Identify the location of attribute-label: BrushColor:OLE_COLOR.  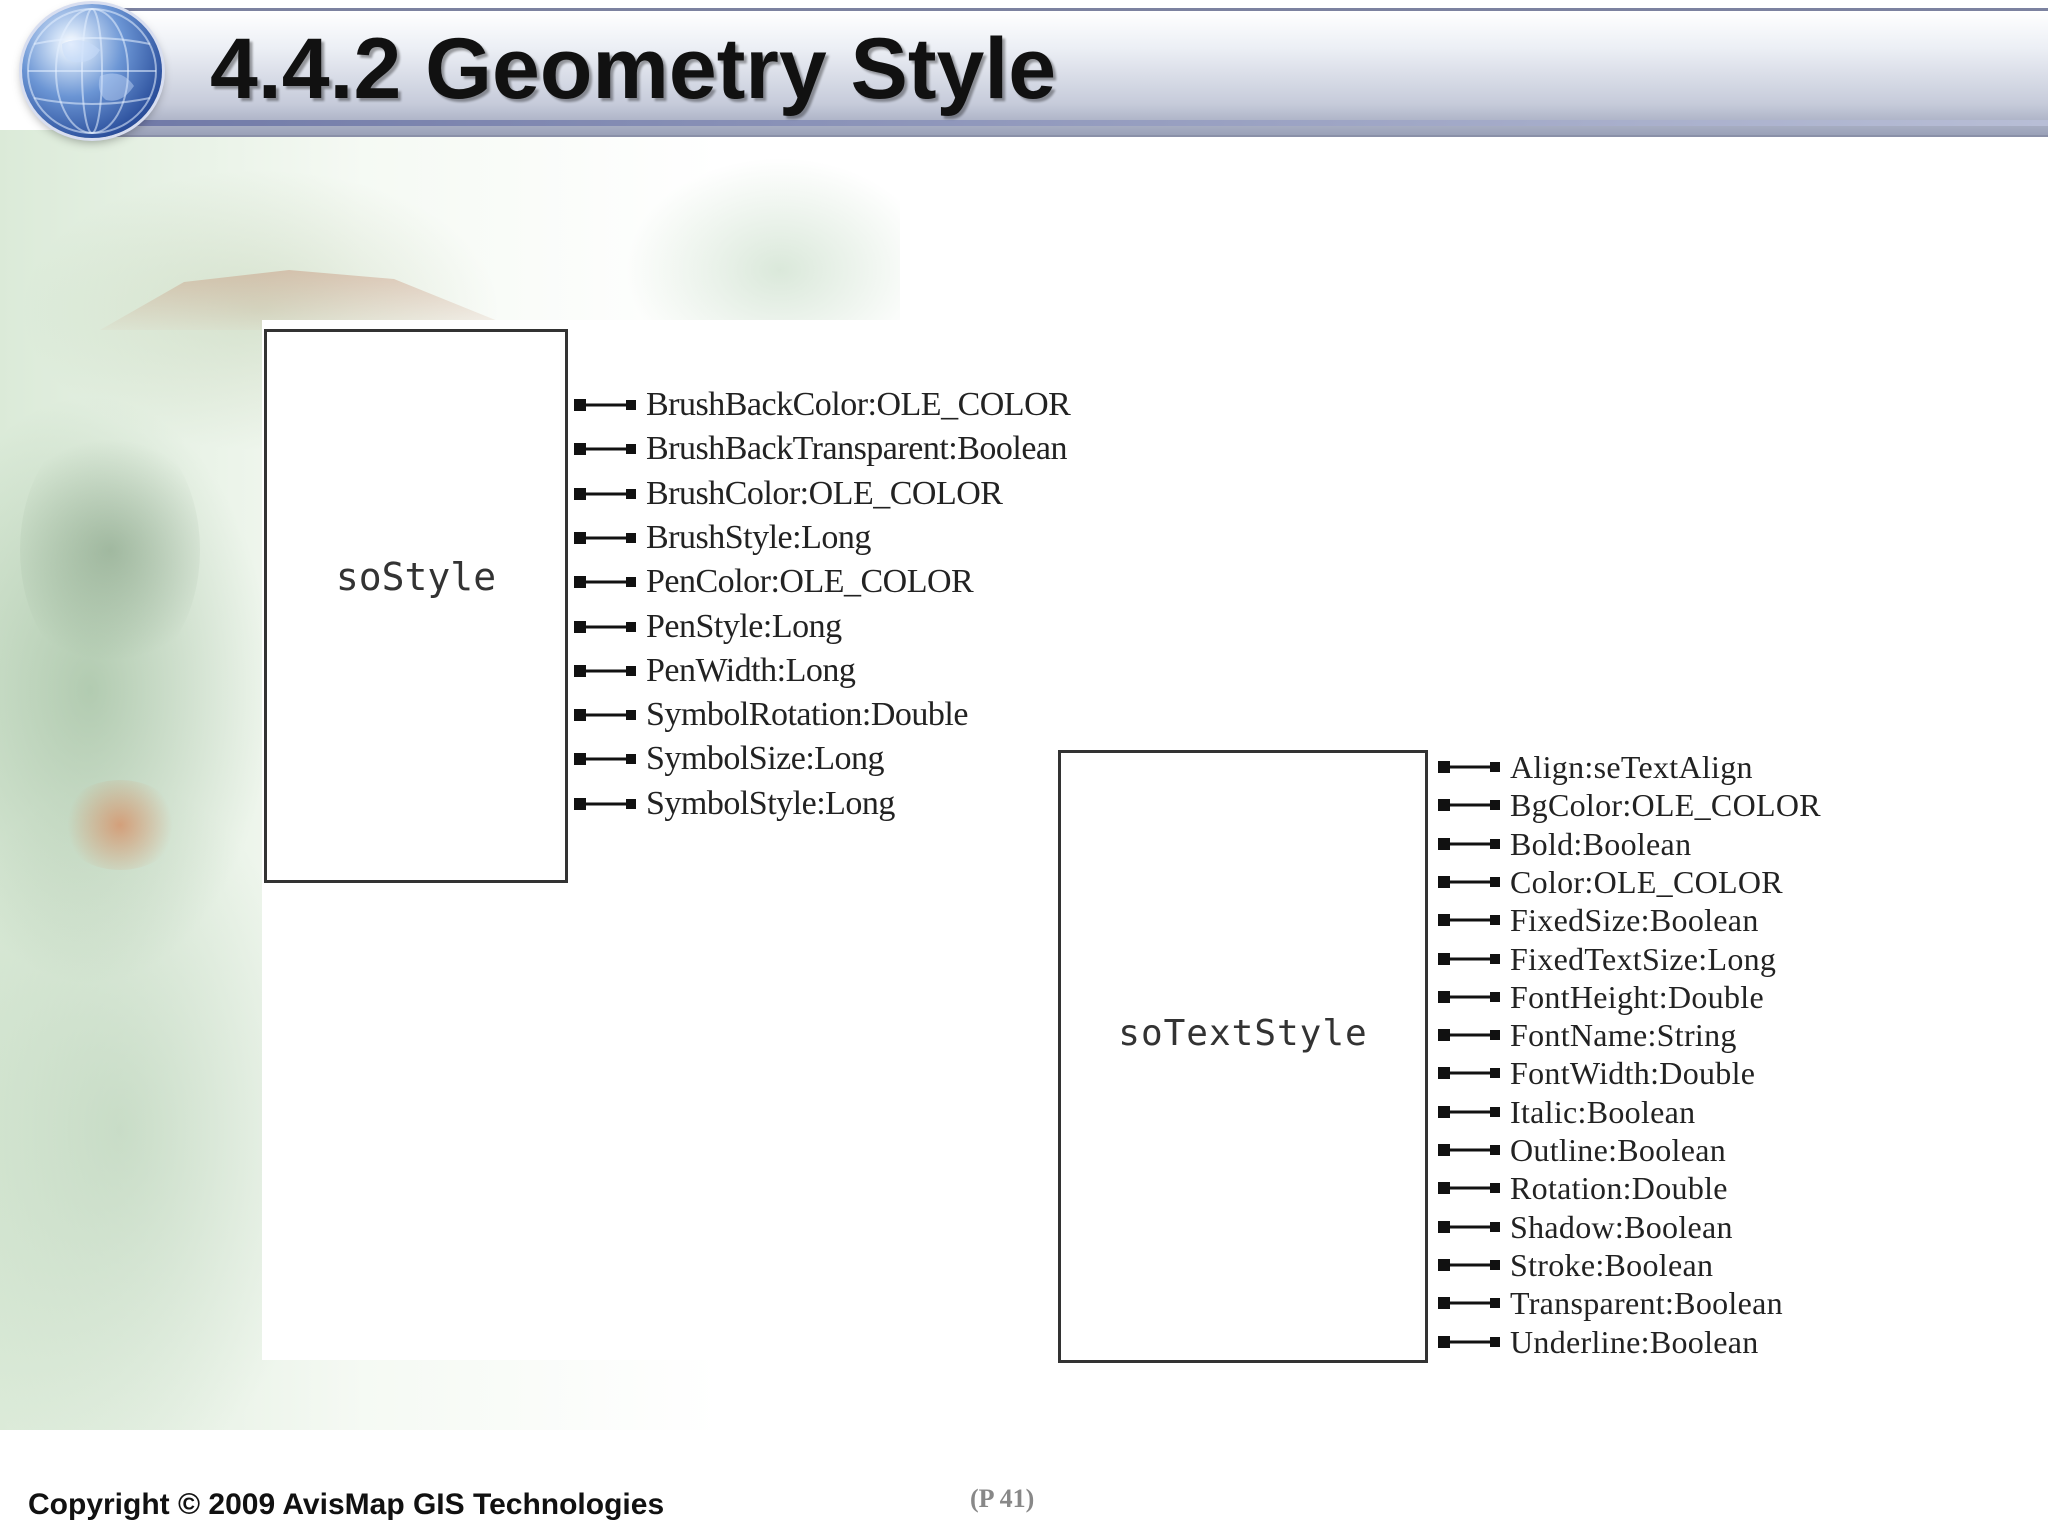
(824, 493).